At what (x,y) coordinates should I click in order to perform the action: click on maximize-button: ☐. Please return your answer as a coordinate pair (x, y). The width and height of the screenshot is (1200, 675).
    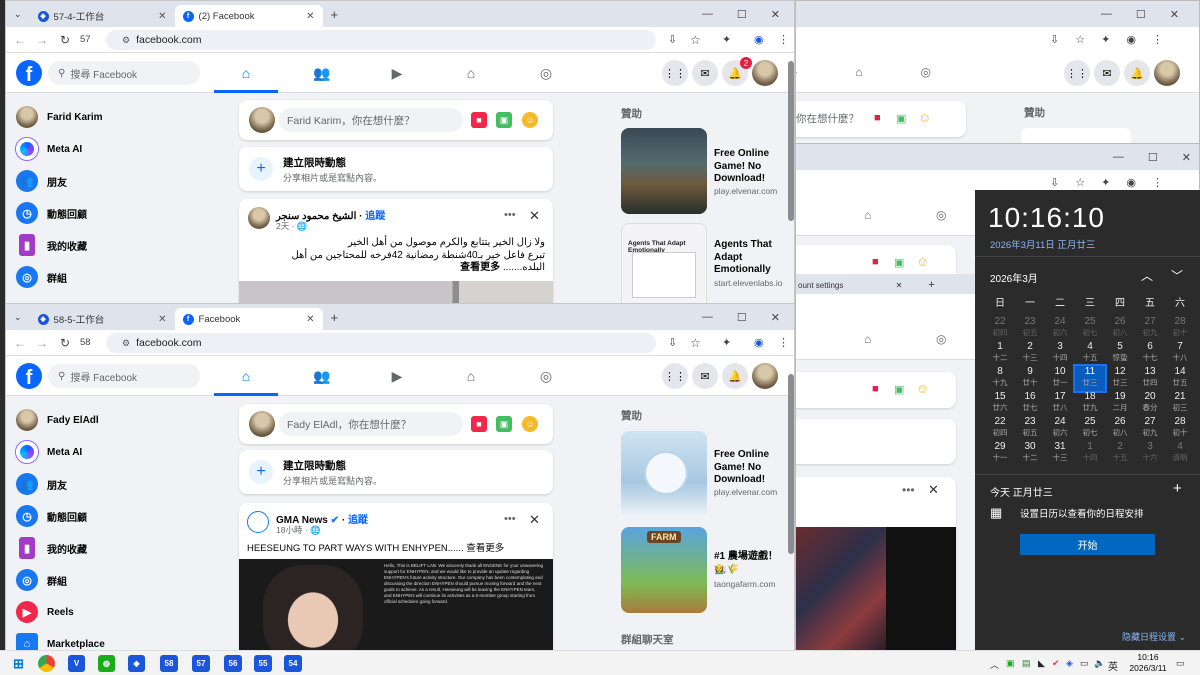
    Looking at the image, I should click on (742, 14).